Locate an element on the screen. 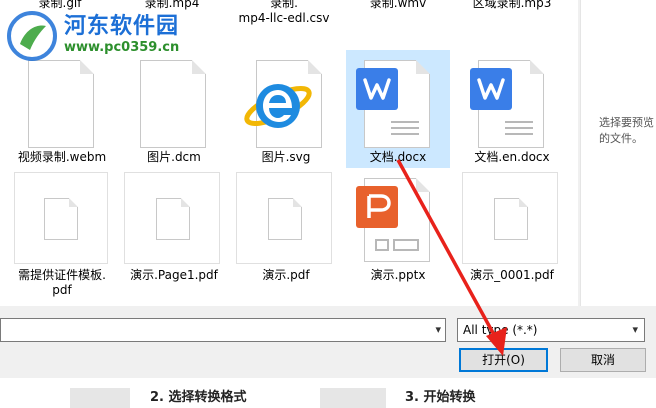  file-name-label: 演示.Page1.pdf is located at coordinates (174, 275).